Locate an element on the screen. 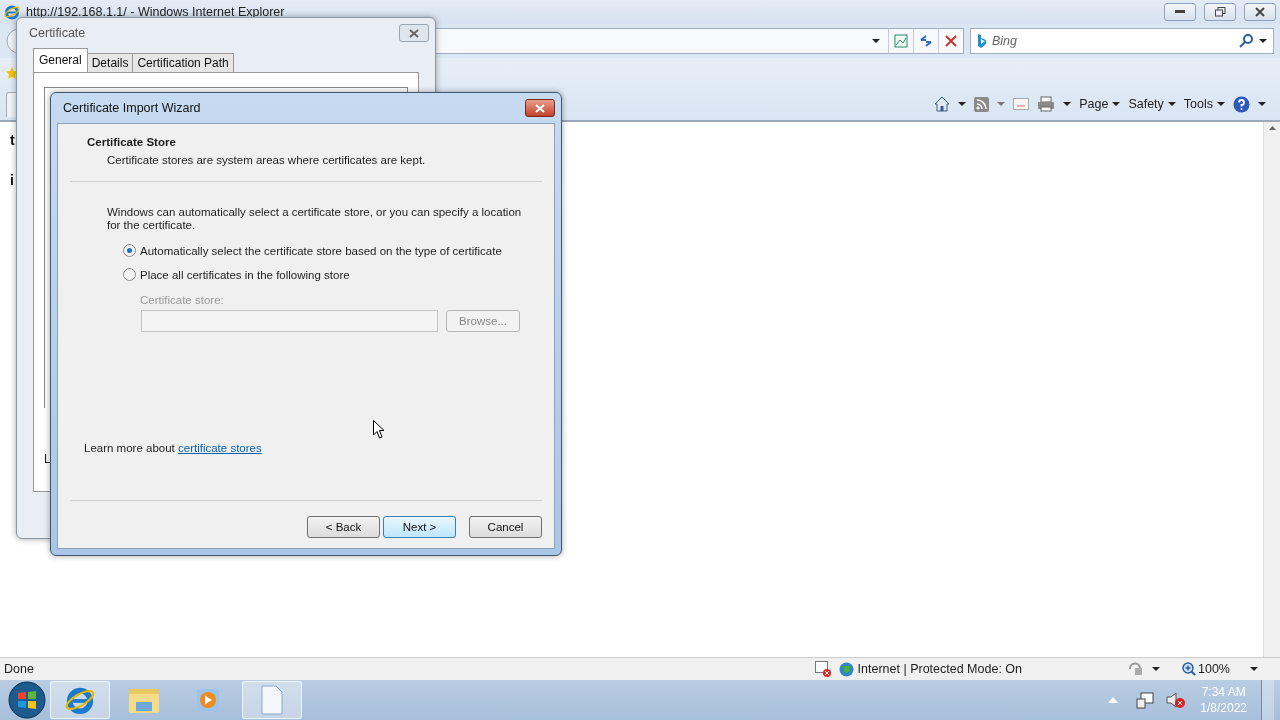  bing-logo-icon is located at coordinates (981, 41).